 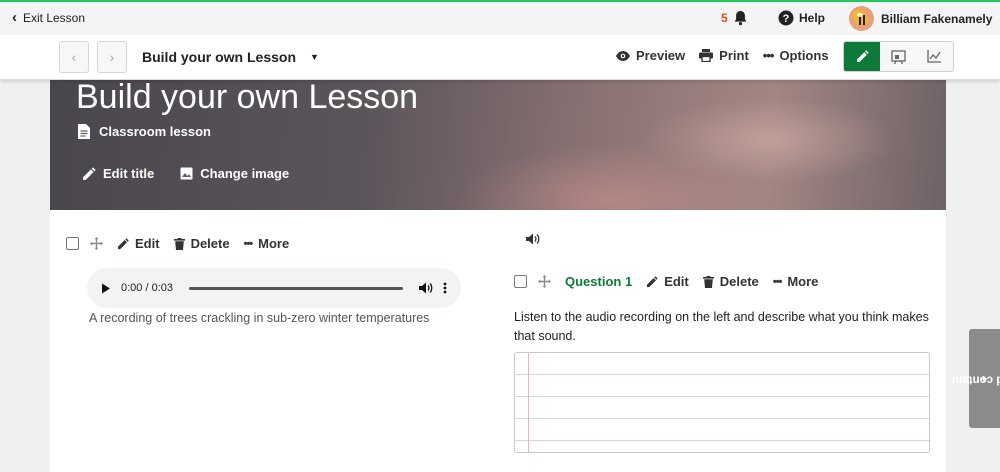 What do you see at coordinates (245, 173) in the screenshot?
I see `change-image-label: Change image` at bounding box center [245, 173].